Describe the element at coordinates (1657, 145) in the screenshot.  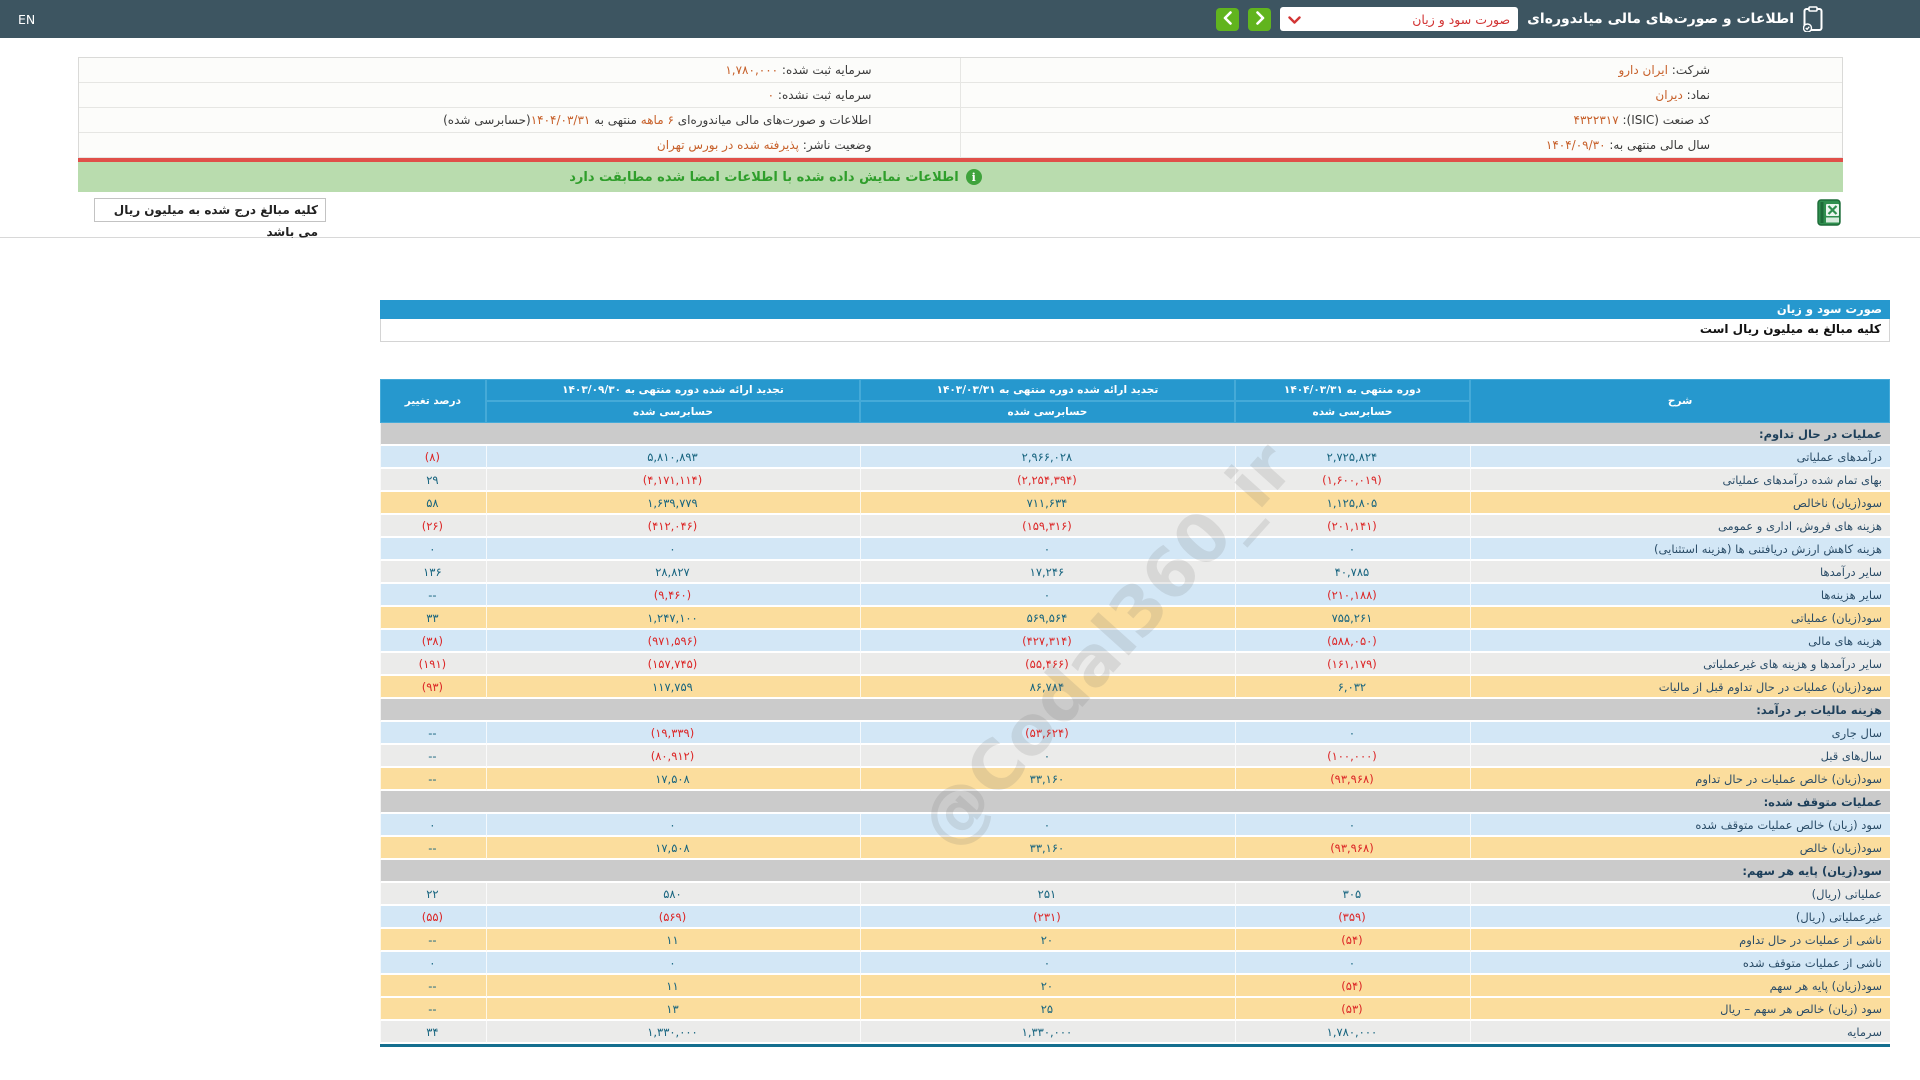
I see `info-label: سال مالی منتهی به:` at that location.